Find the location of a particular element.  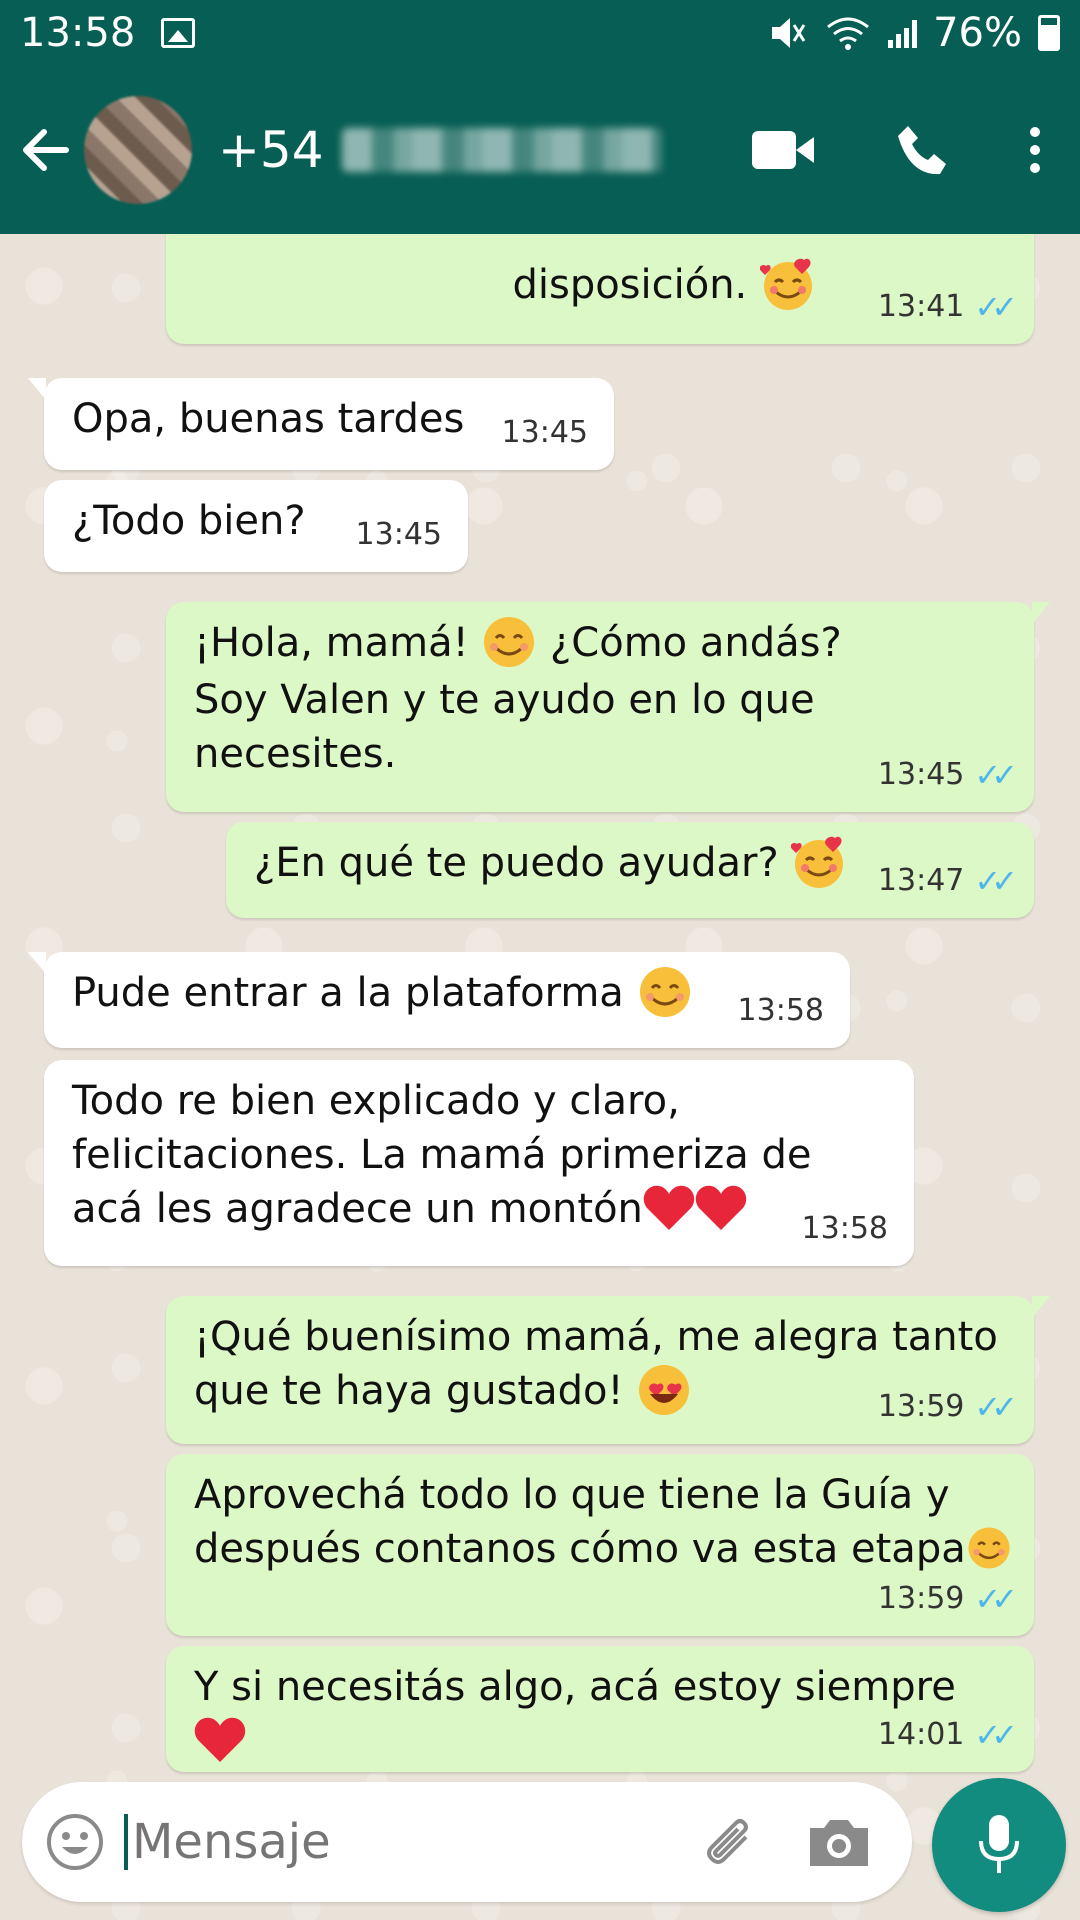

heart-eyes-emoji is located at coordinates (664, 1390).